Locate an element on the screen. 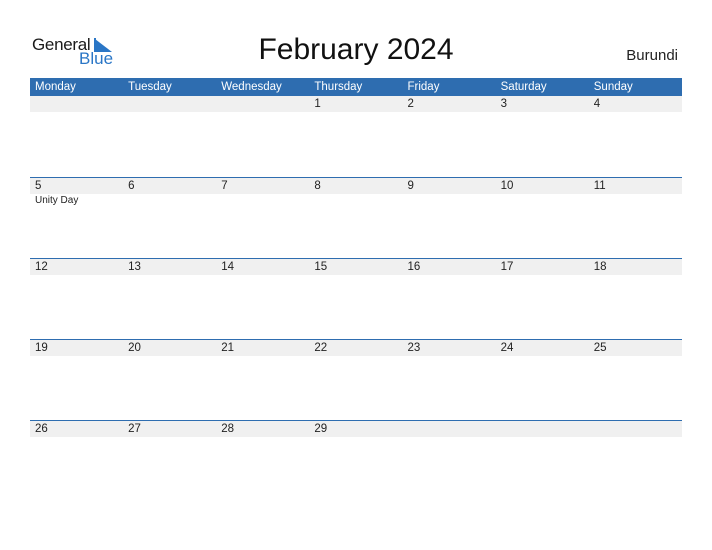 The image size is (712, 550). day-number: 15 is located at coordinates (321, 267).